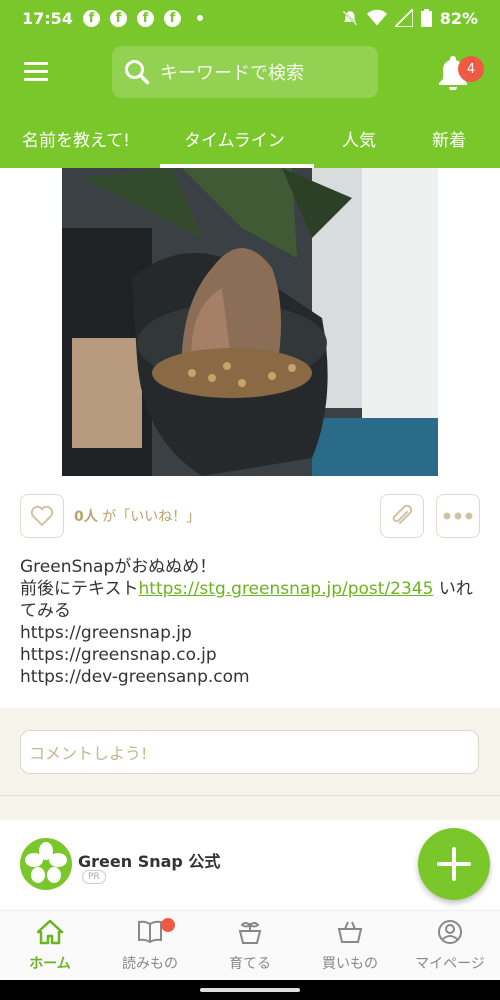  What do you see at coordinates (403, 18) in the screenshot?
I see `signal-icon` at bounding box center [403, 18].